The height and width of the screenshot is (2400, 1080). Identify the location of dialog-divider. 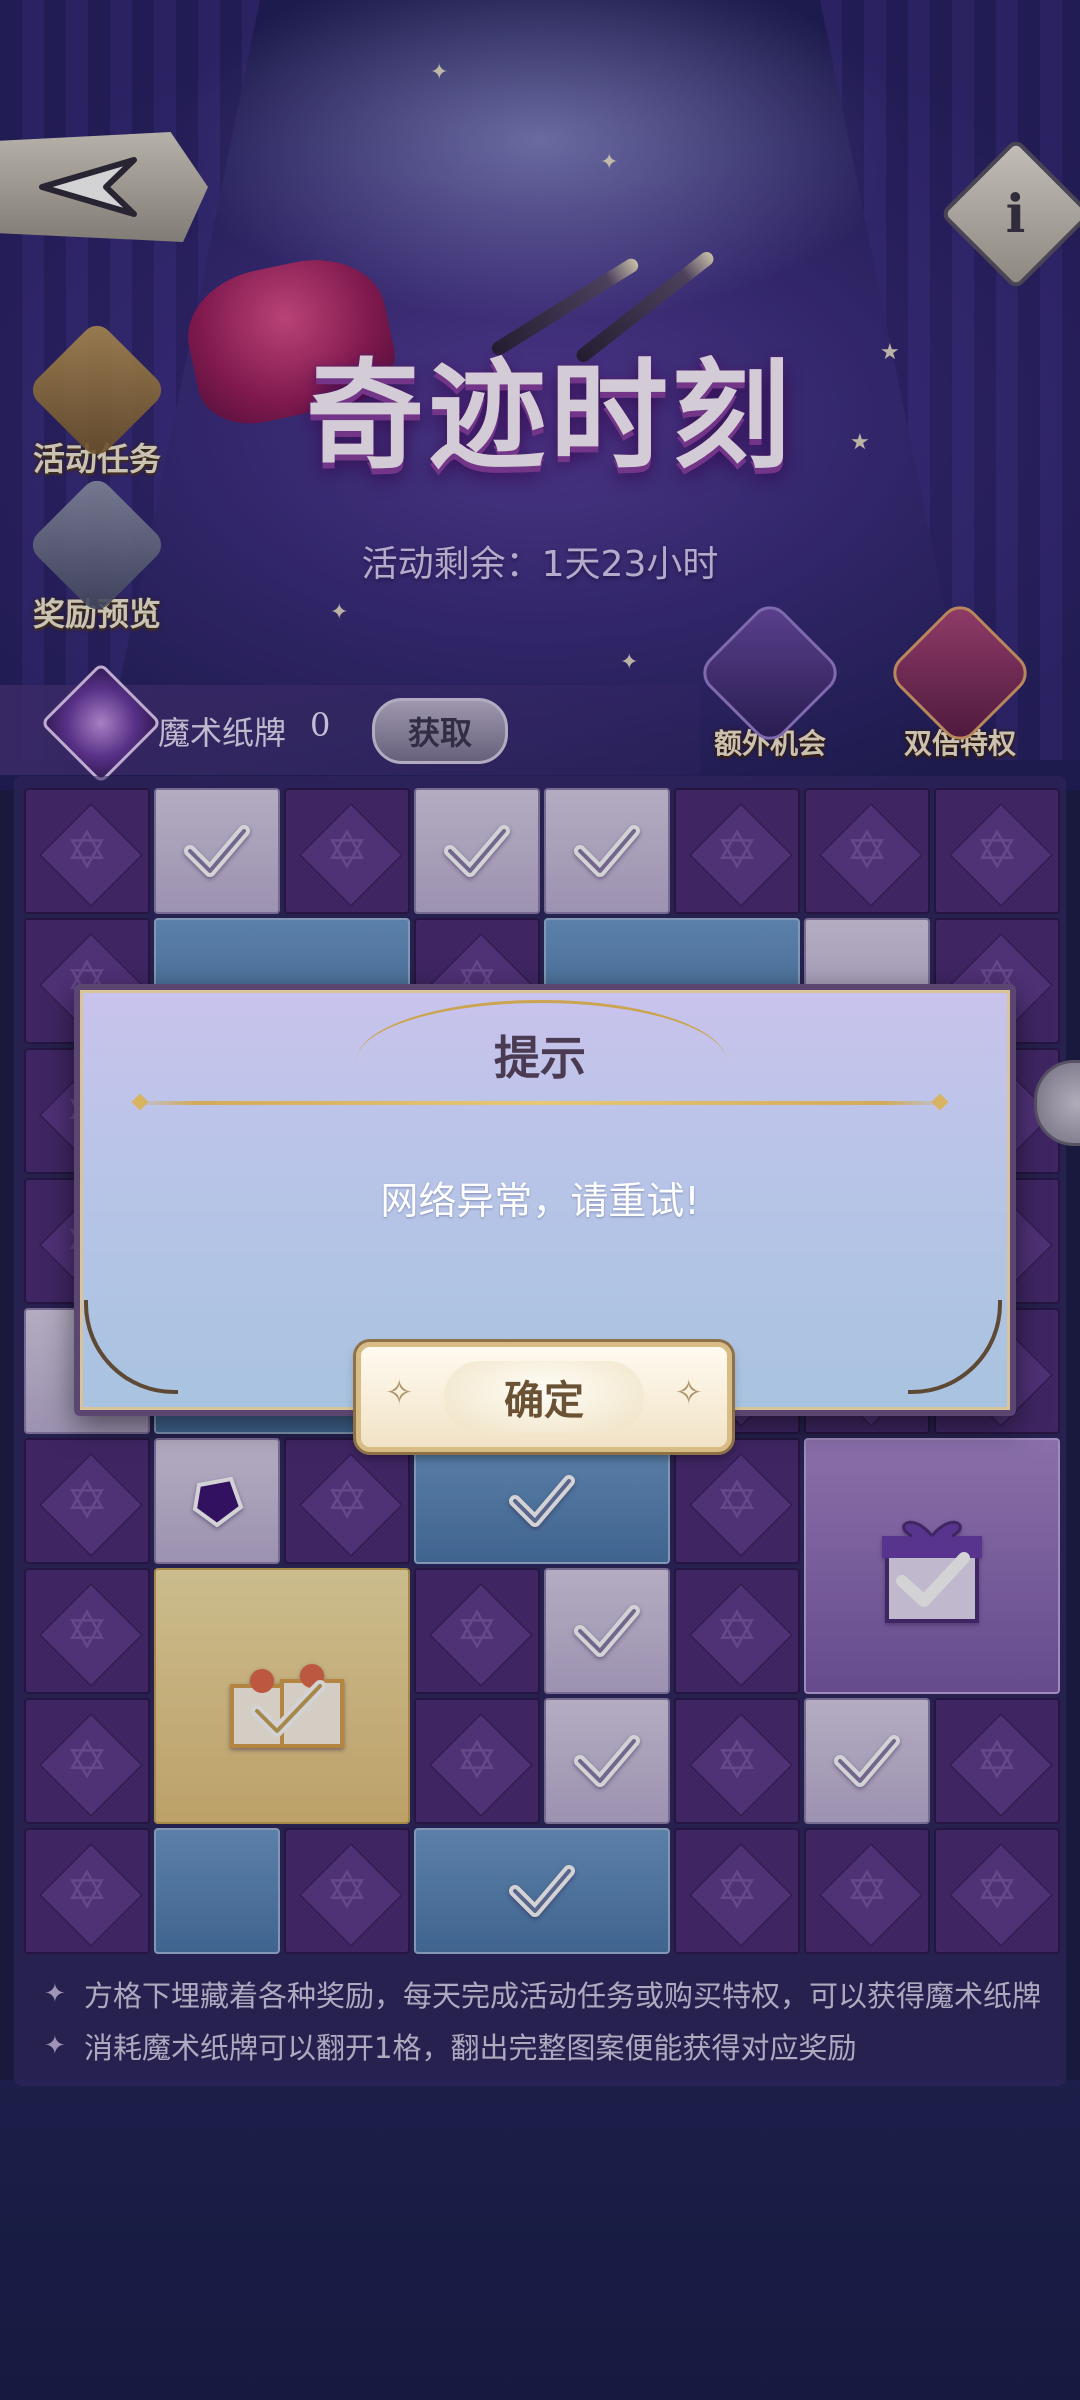
(540, 1103).